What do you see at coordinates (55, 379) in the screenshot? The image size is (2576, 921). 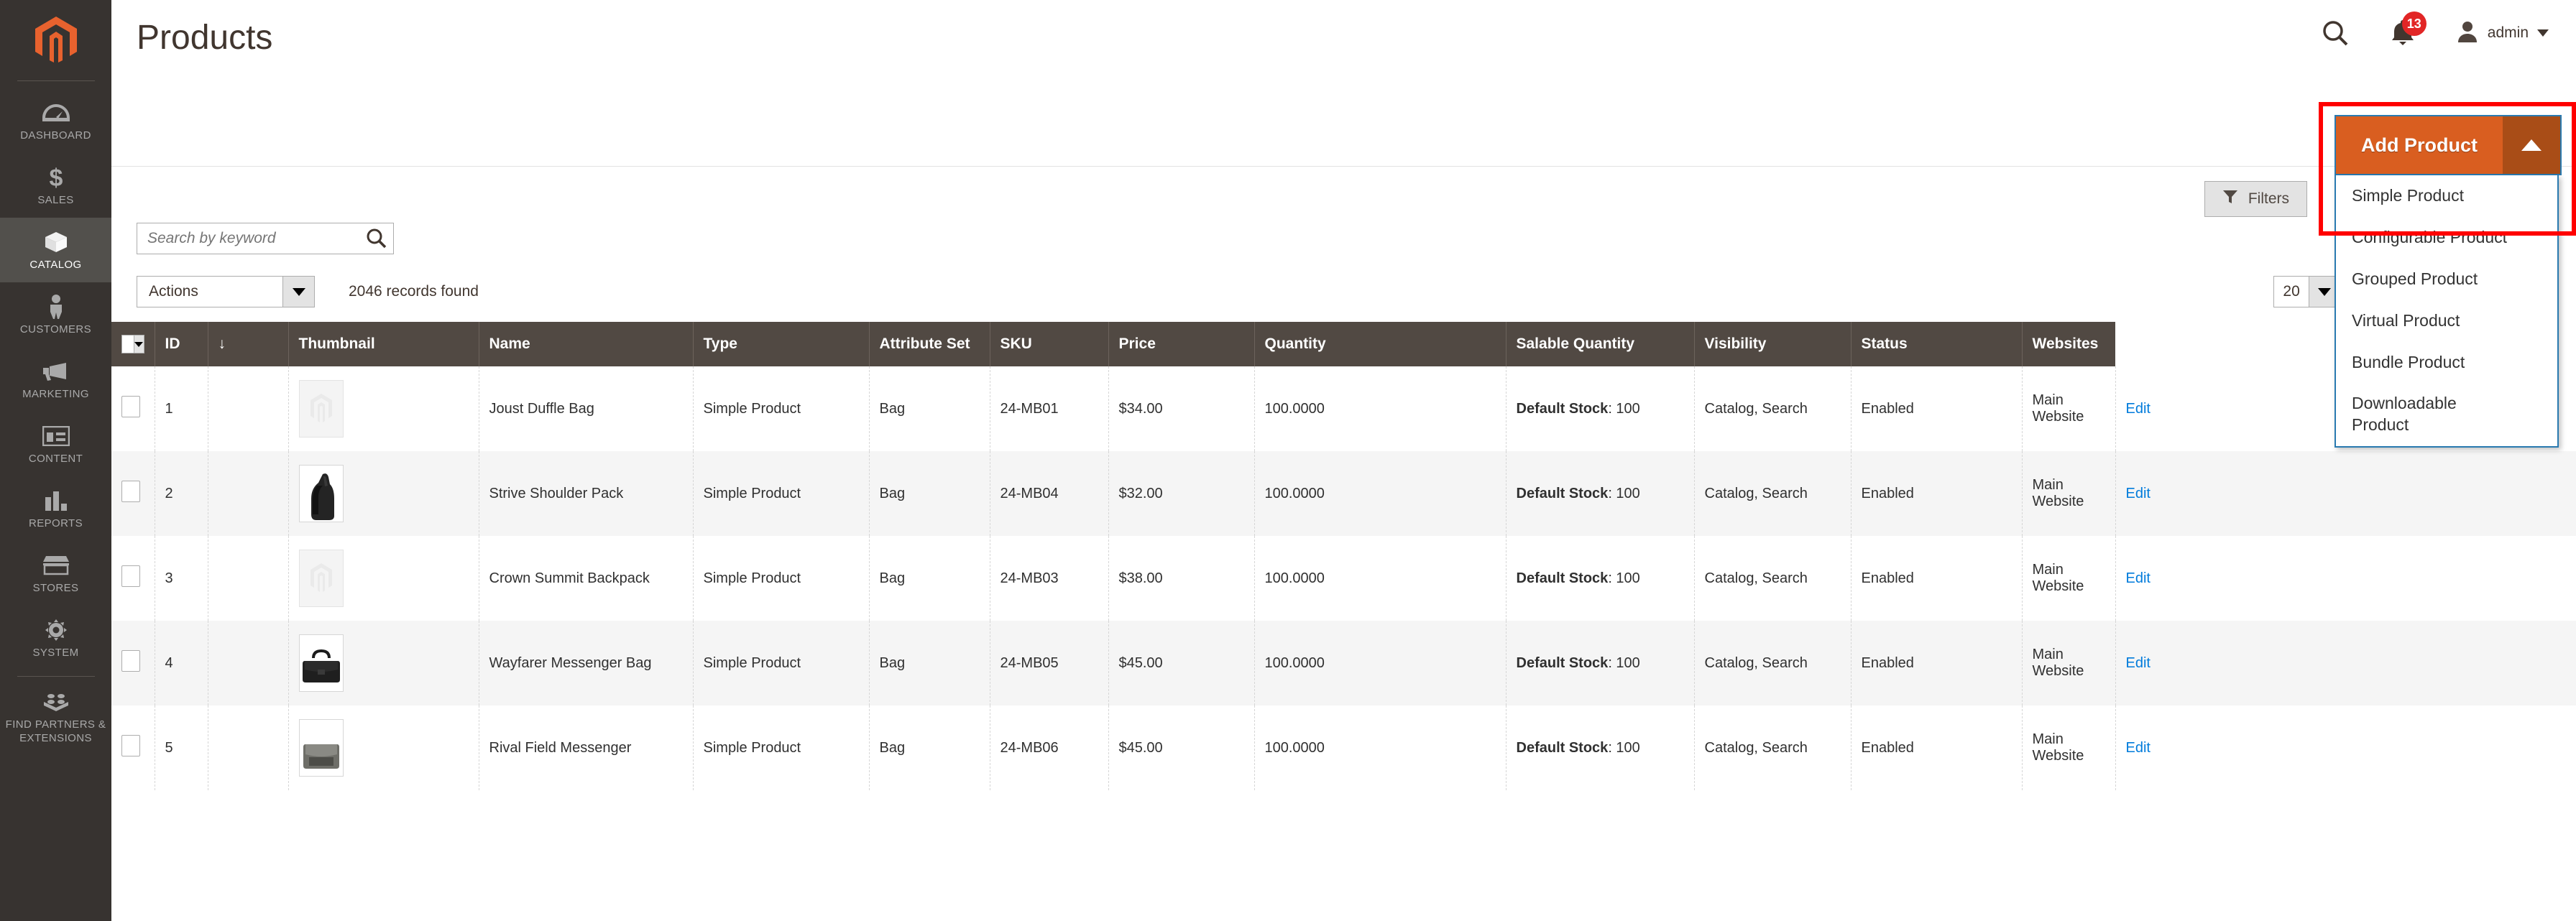 I see `sidebar-item-marketing: MARKETING` at bounding box center [55, 379].